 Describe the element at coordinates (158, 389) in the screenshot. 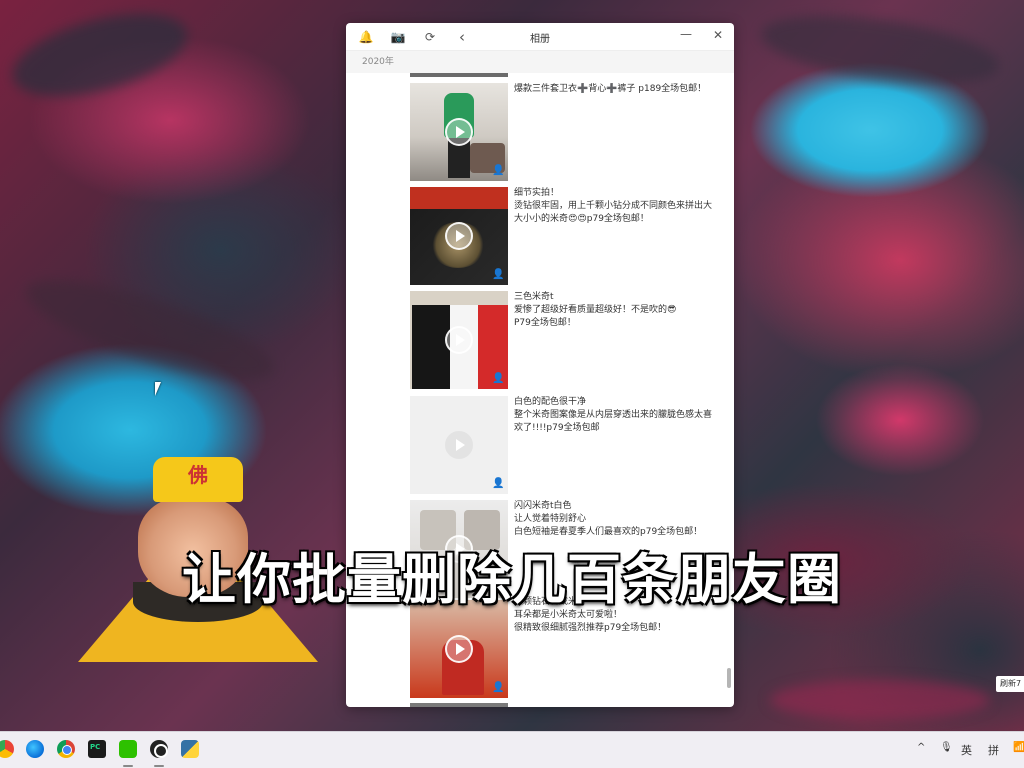

I see `mouse-cursor-icon` at that location.